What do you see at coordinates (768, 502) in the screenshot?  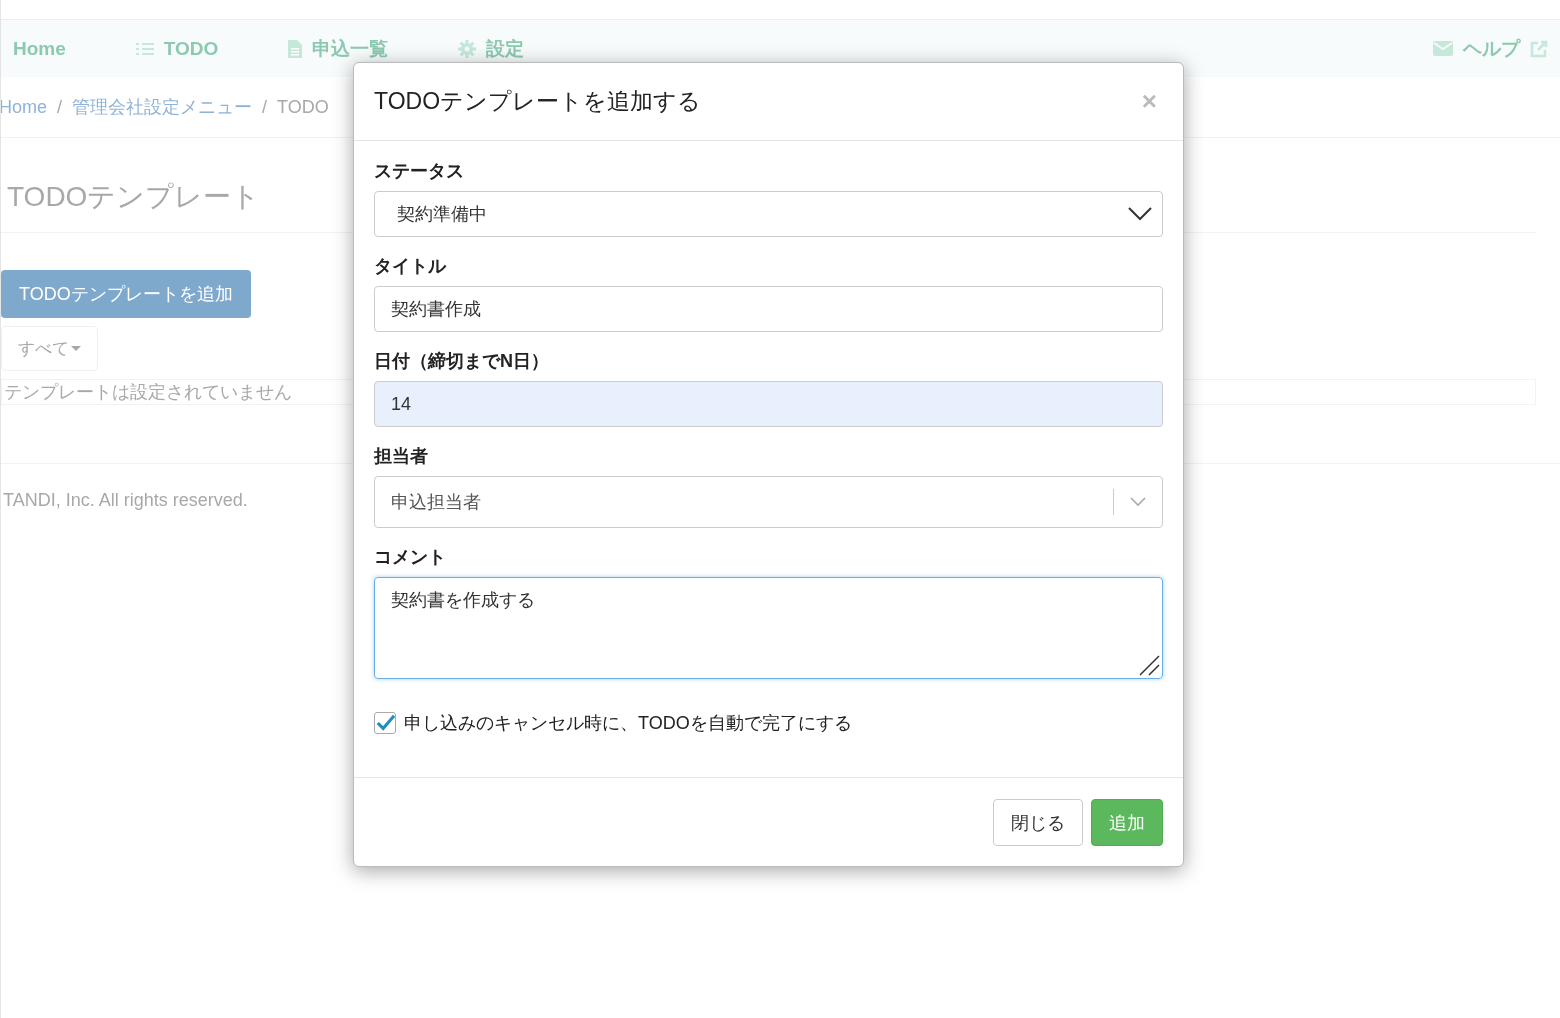 I see `combobox-field: 申込担当者` at bounding box center [768, 502].